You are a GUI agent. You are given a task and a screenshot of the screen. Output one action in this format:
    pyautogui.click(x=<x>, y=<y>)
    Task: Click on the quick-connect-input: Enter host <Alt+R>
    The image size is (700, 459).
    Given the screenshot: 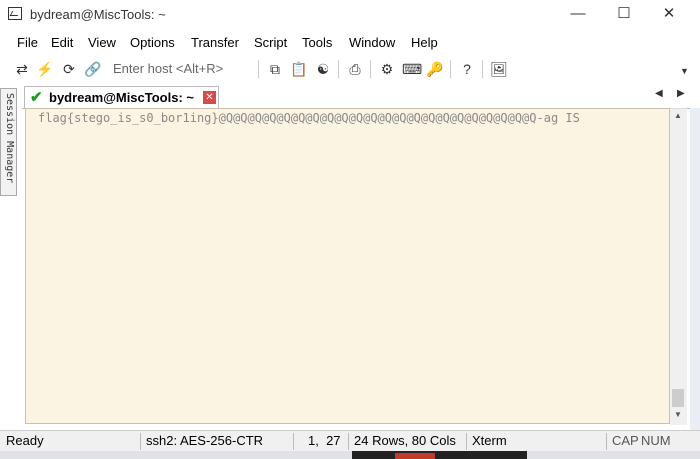 What is the action you would take?
    pyautogui.click(x=183, y=69)
    